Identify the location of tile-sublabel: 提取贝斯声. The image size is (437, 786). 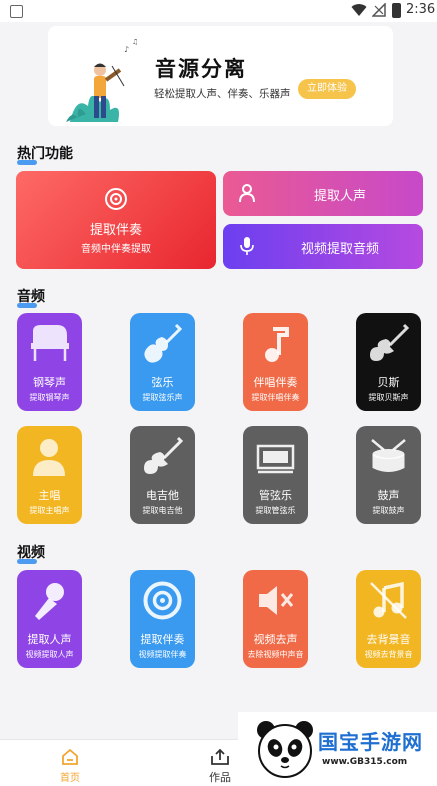
(388, 397).